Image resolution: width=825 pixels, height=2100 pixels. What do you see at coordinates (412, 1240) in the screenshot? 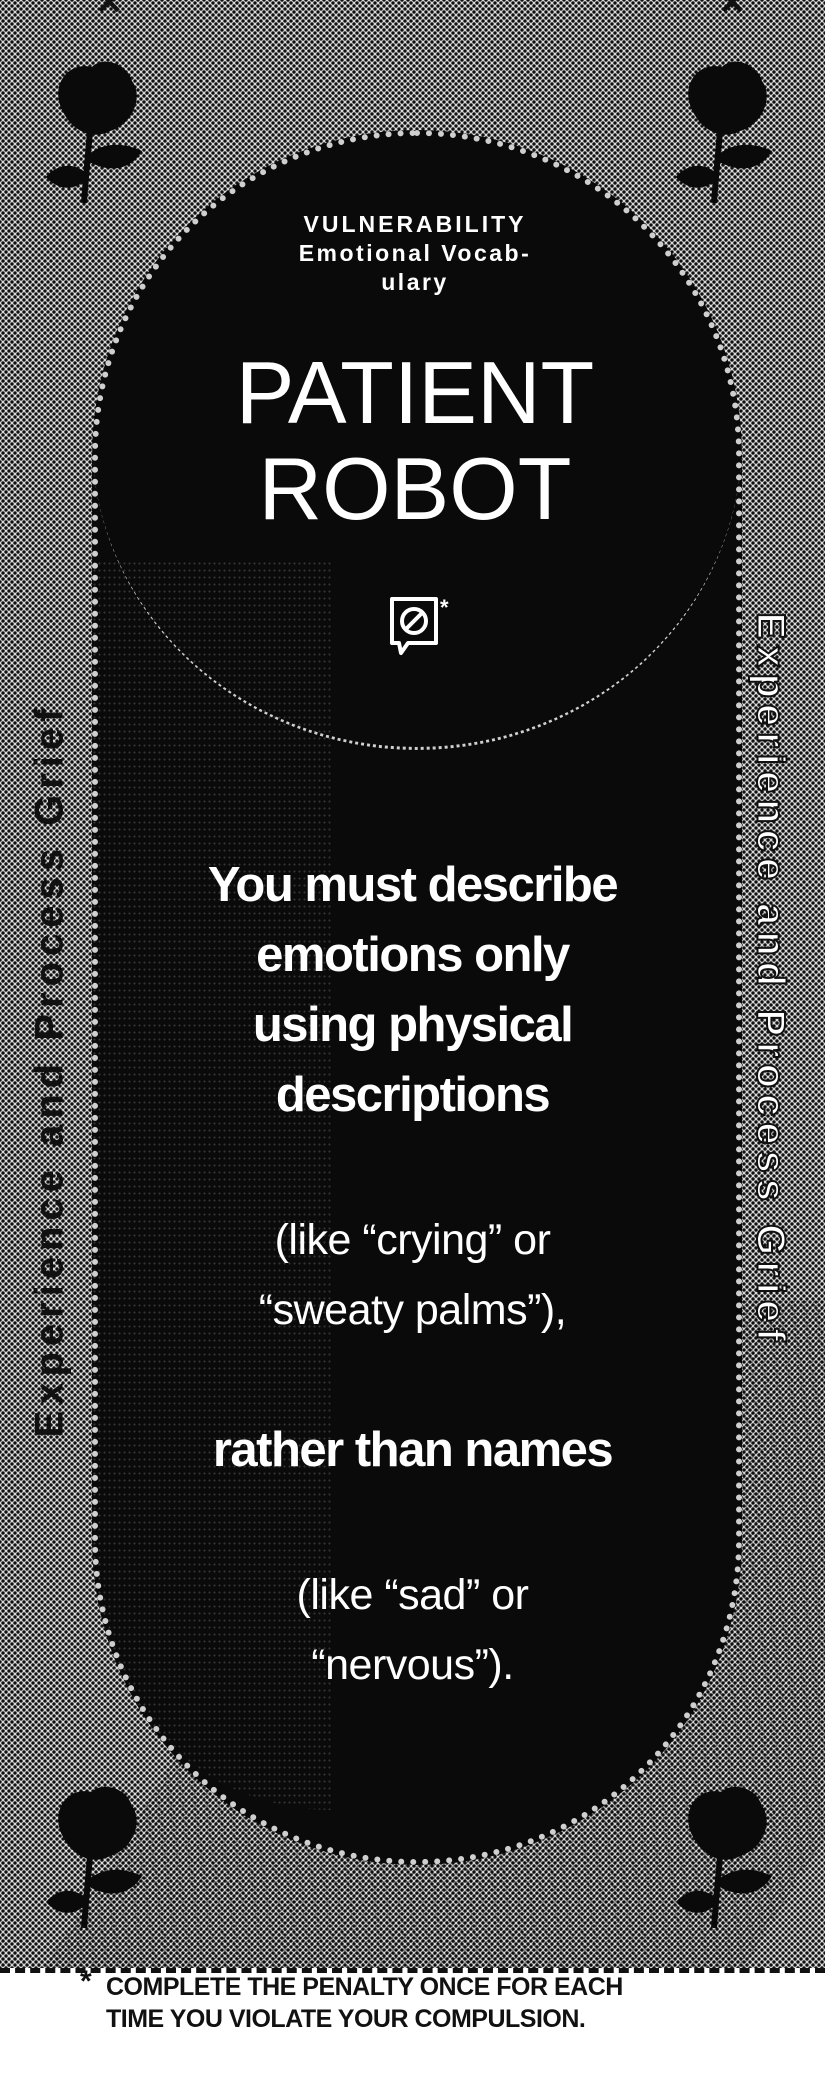
I see `rule-example-line: (like “crying” or` at bounding box center [412, 1240].